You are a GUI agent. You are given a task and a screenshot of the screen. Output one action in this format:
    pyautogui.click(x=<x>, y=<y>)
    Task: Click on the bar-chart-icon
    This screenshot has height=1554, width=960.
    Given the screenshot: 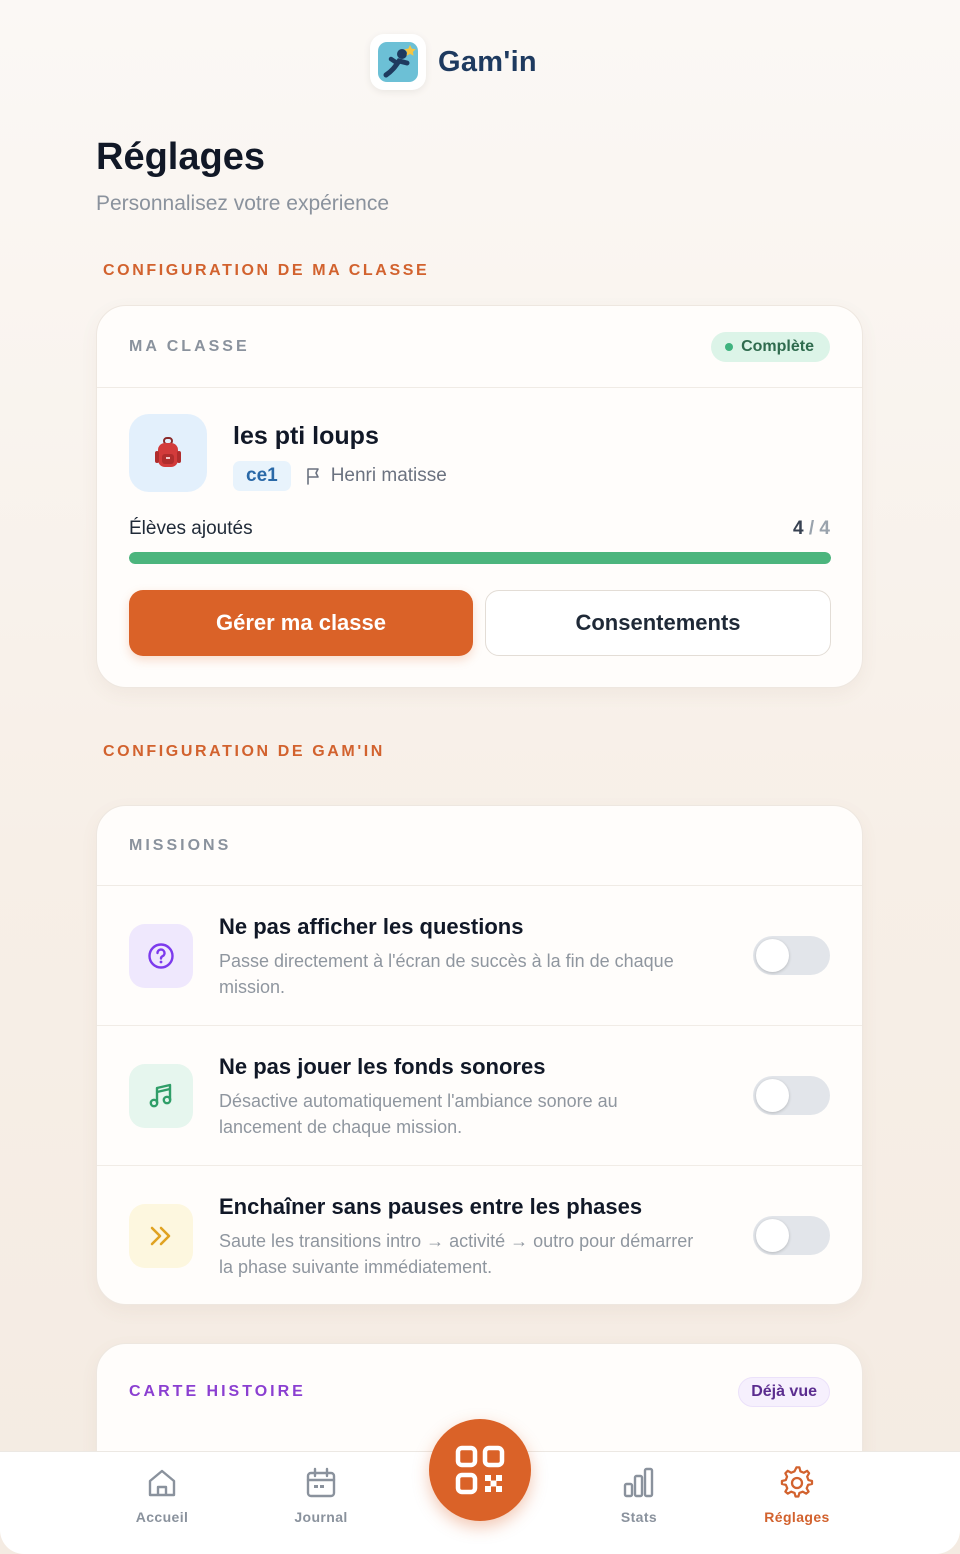 What is the action you would take?
    pyautogui.click(x=638, y=1482)
    